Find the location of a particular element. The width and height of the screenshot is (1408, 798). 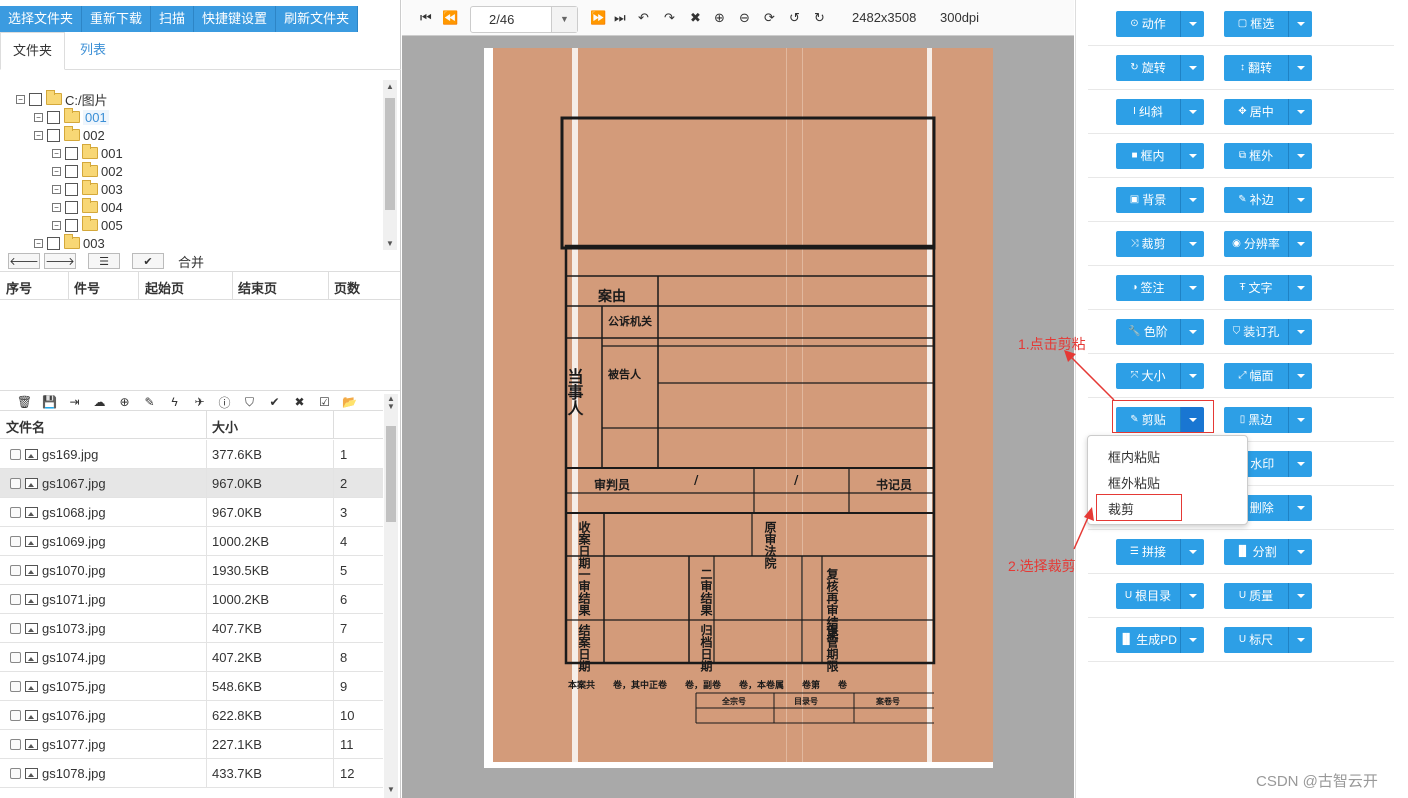

menu-item-paste-outside: 框外粘贴 is located at coordinates (1134, 482).